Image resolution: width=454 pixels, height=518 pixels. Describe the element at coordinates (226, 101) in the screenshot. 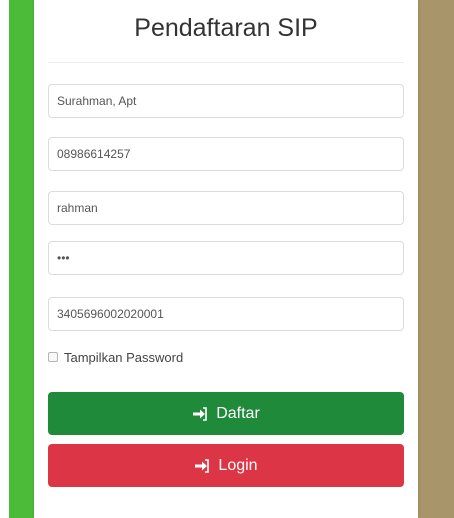

I see `name-field: Surahman, Apt` at that location.